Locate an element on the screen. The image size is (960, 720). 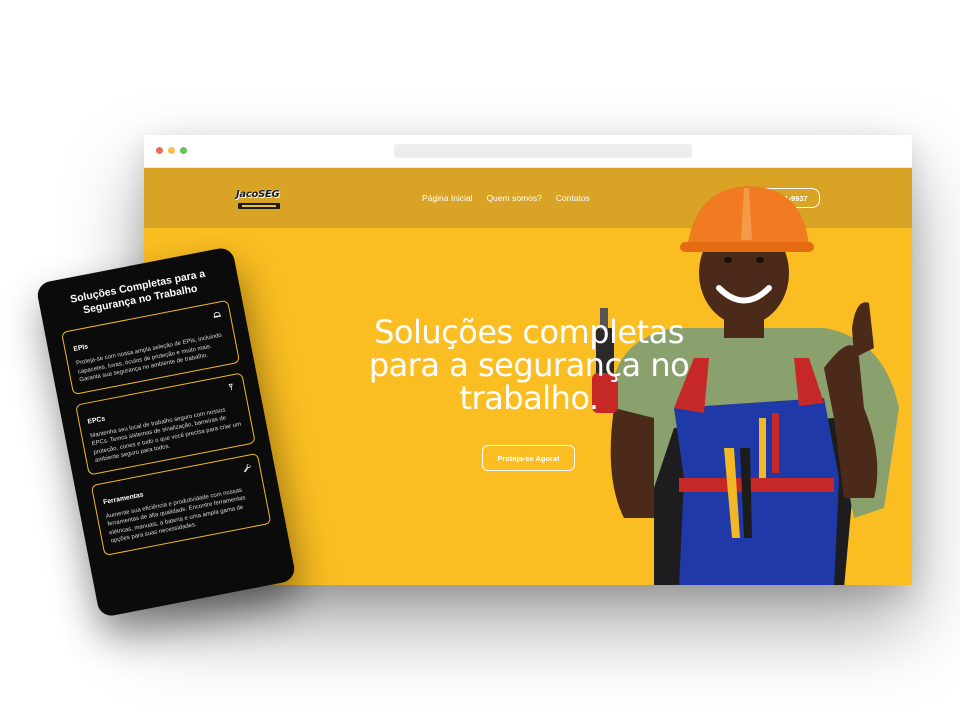
nav-link-about: Quem somos? is located at coordinates (514, 198).